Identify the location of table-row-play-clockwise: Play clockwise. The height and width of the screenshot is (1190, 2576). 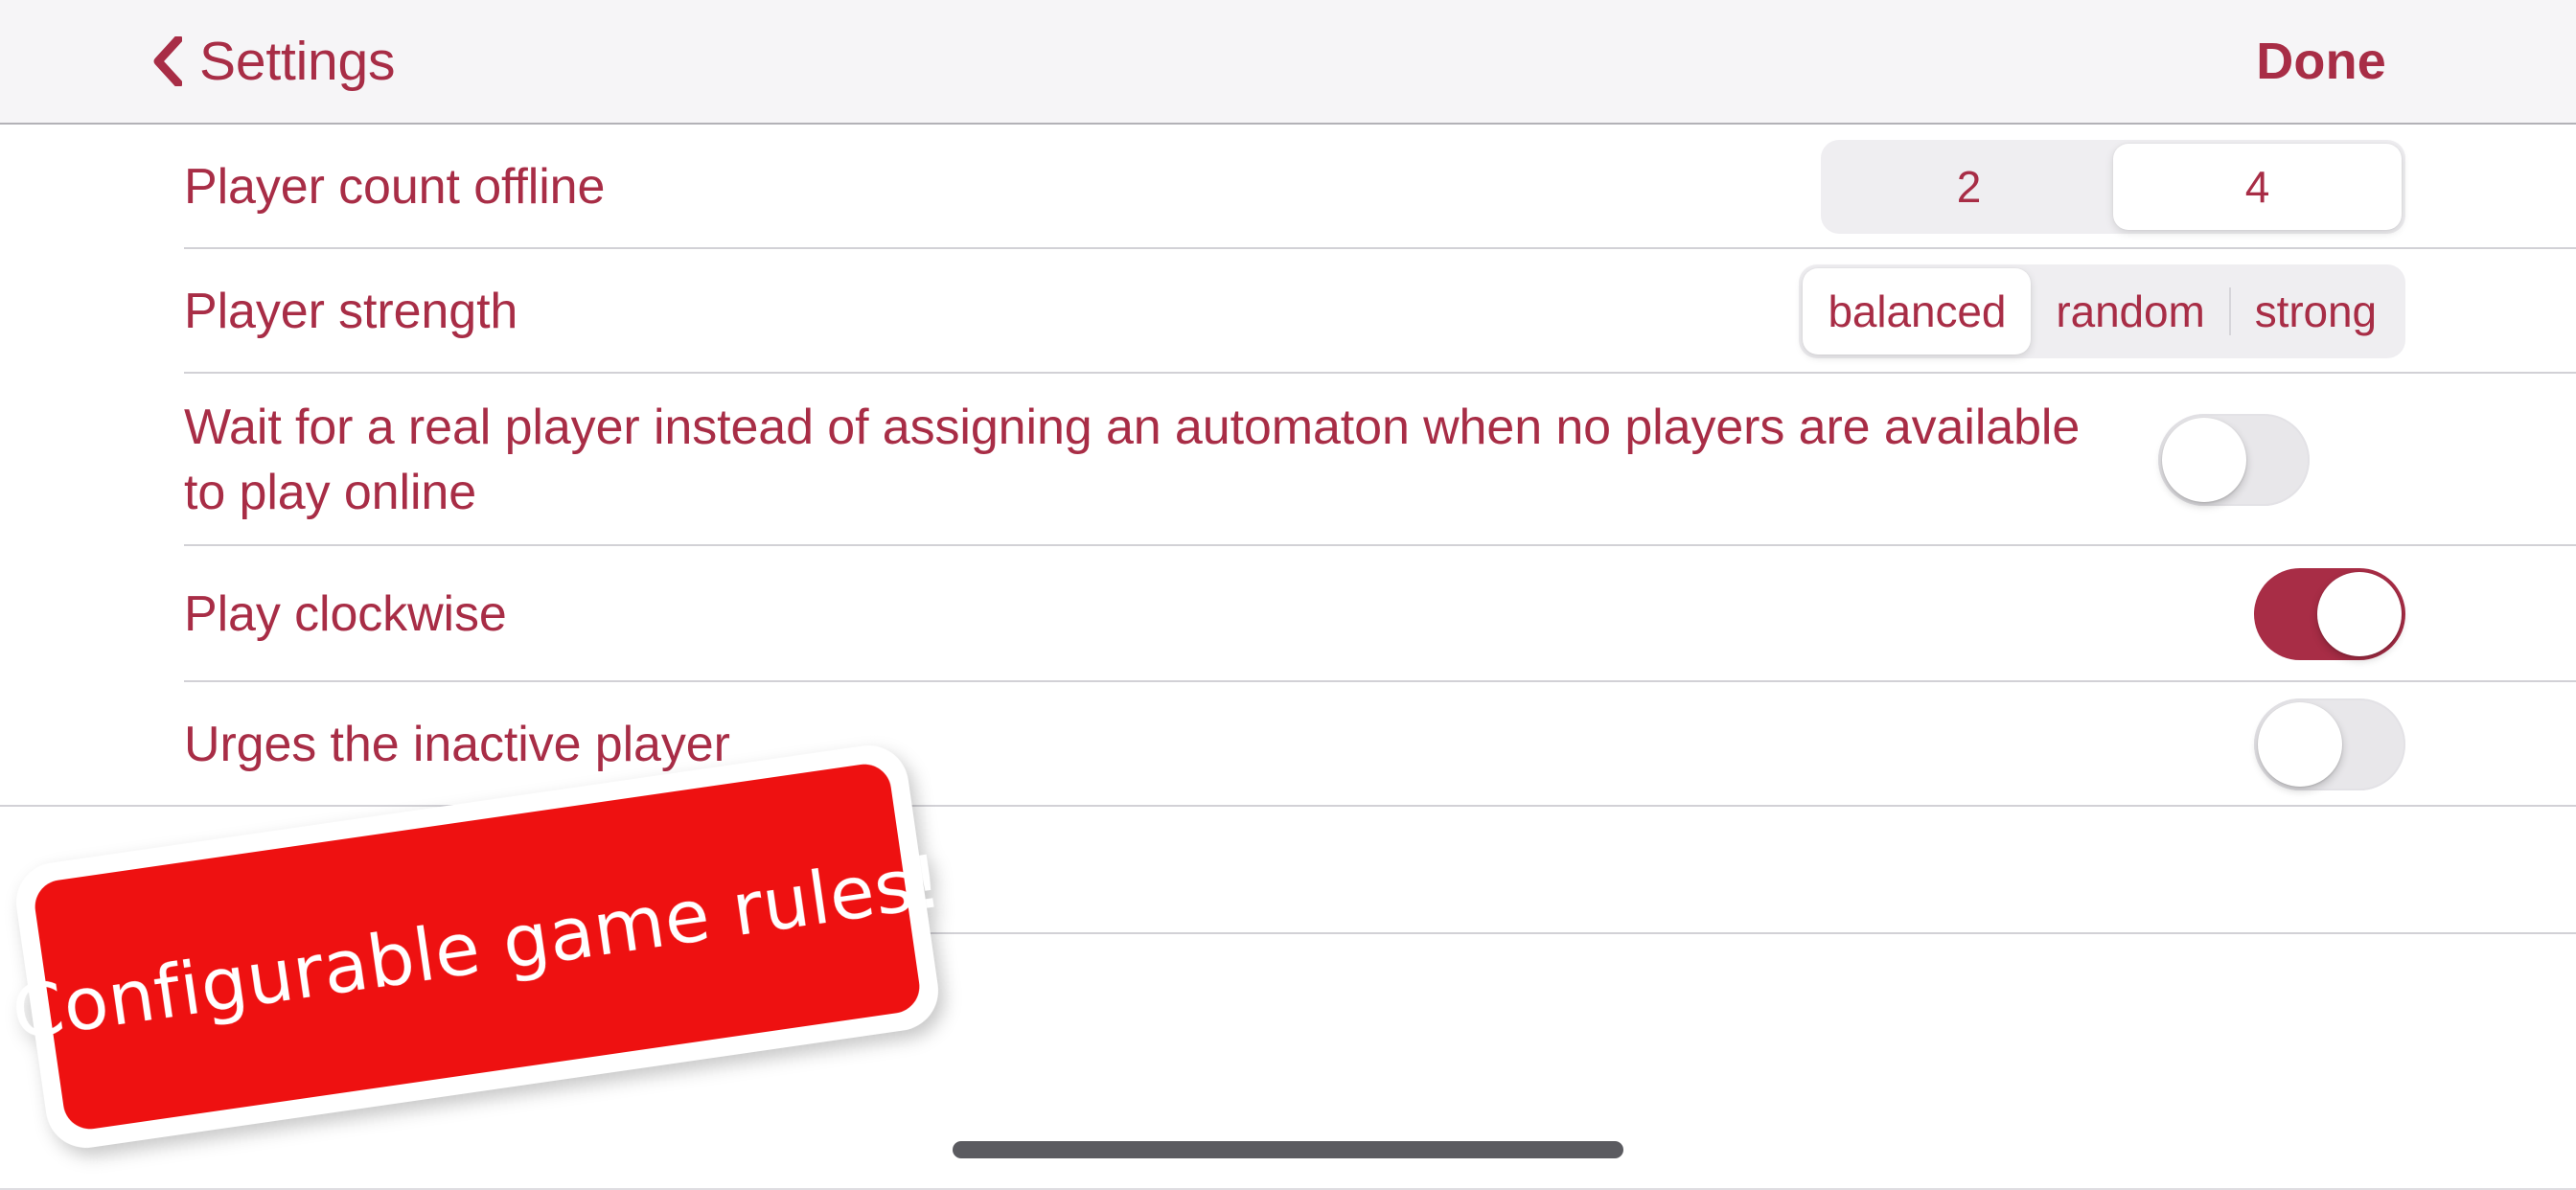
(1288, 614).